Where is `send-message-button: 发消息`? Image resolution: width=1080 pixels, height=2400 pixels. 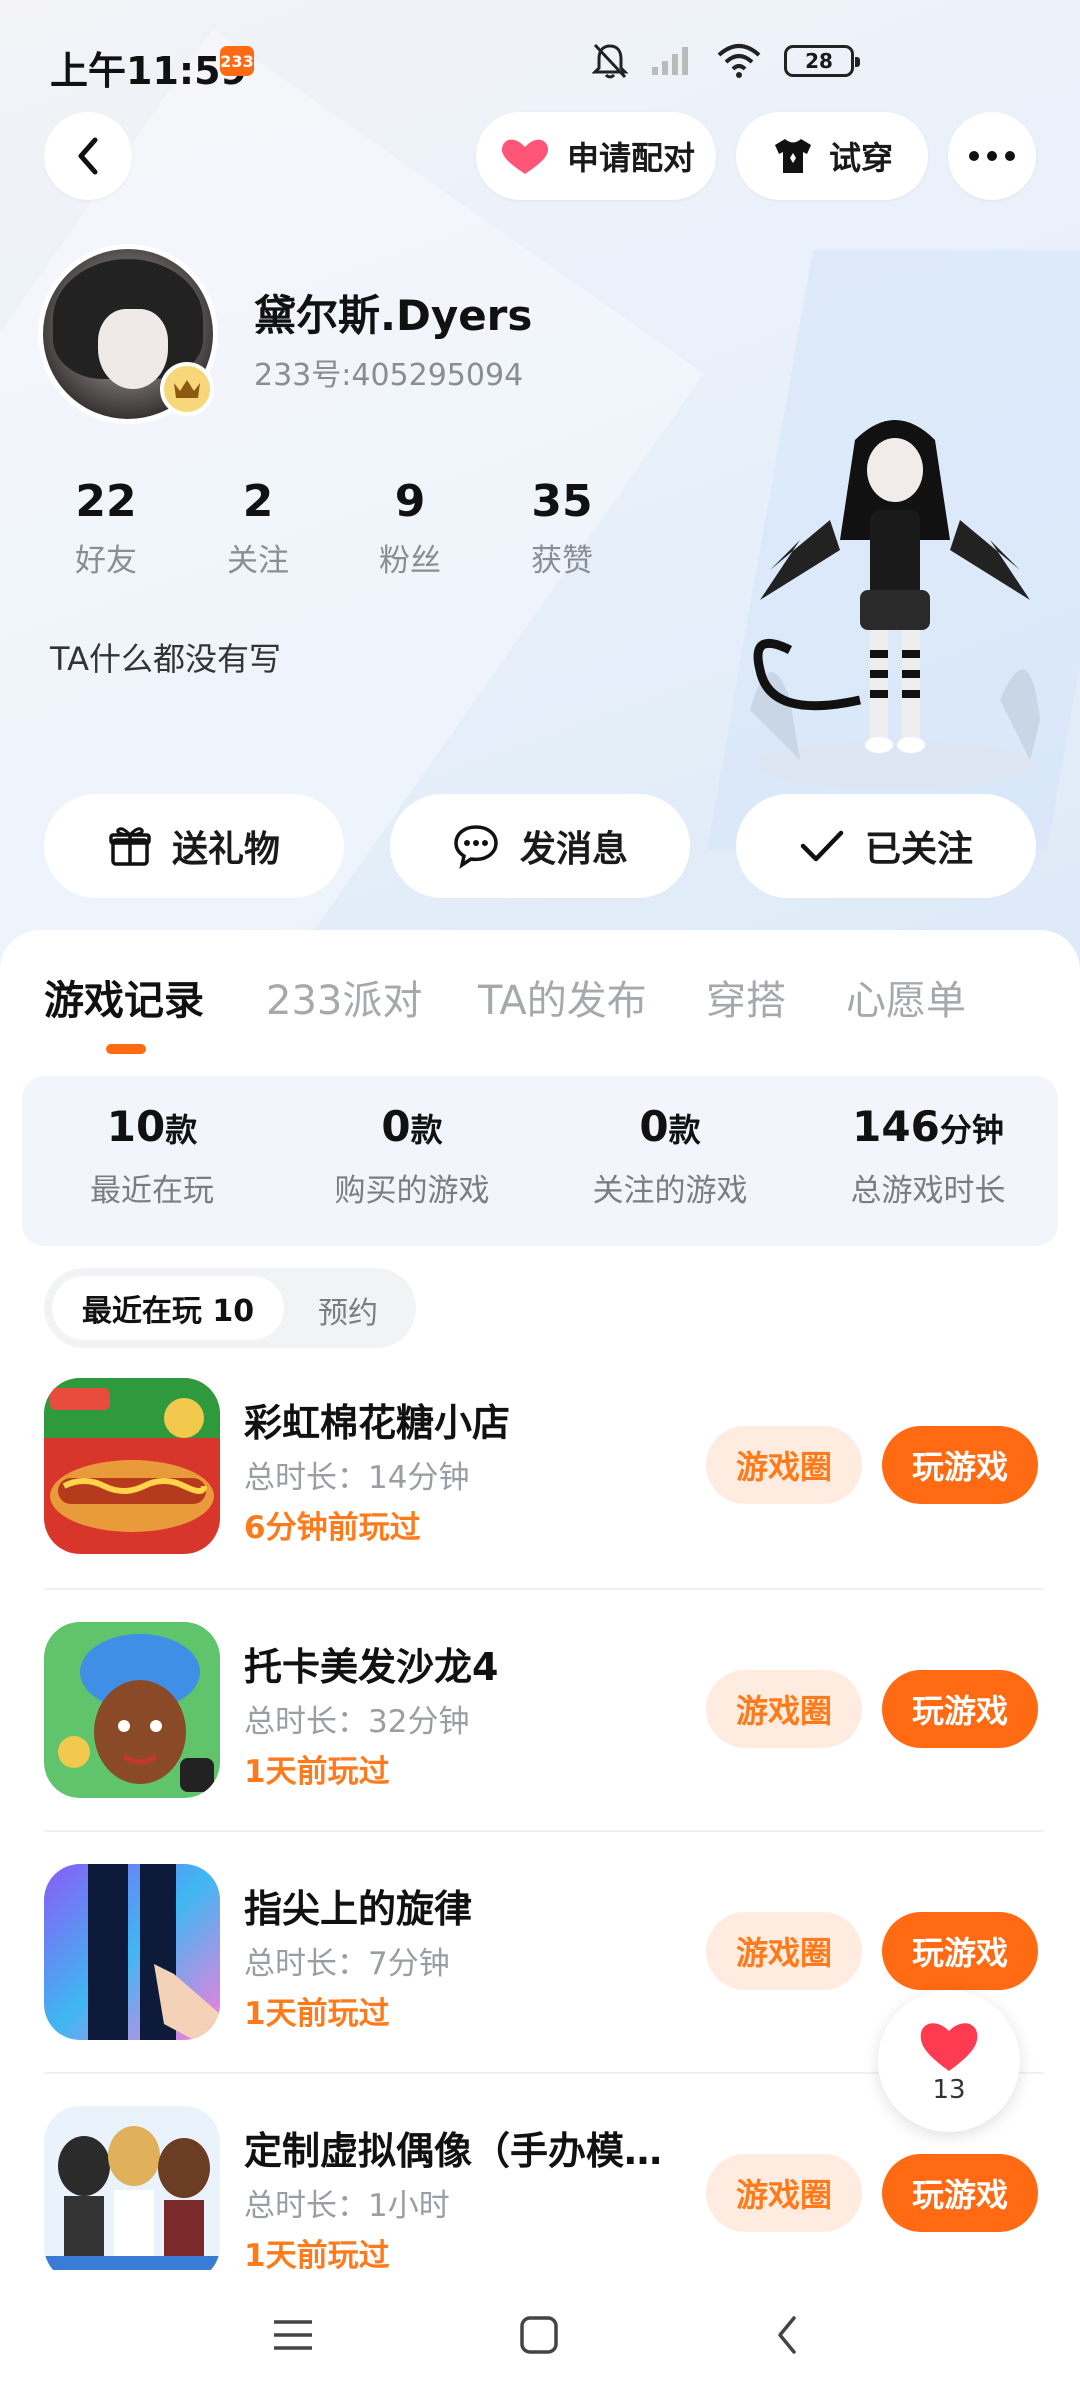
send-message-button: 发消息 is located at coordinates (540, 846).